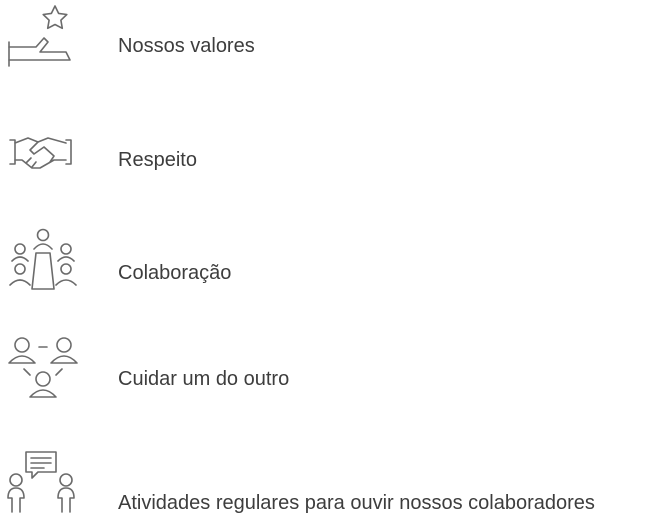 The height and width of the screenshot is (528, 652). Describe the element at coordinates (43, 484) in the screenshot. I see `people-feedback-icon` at that location.